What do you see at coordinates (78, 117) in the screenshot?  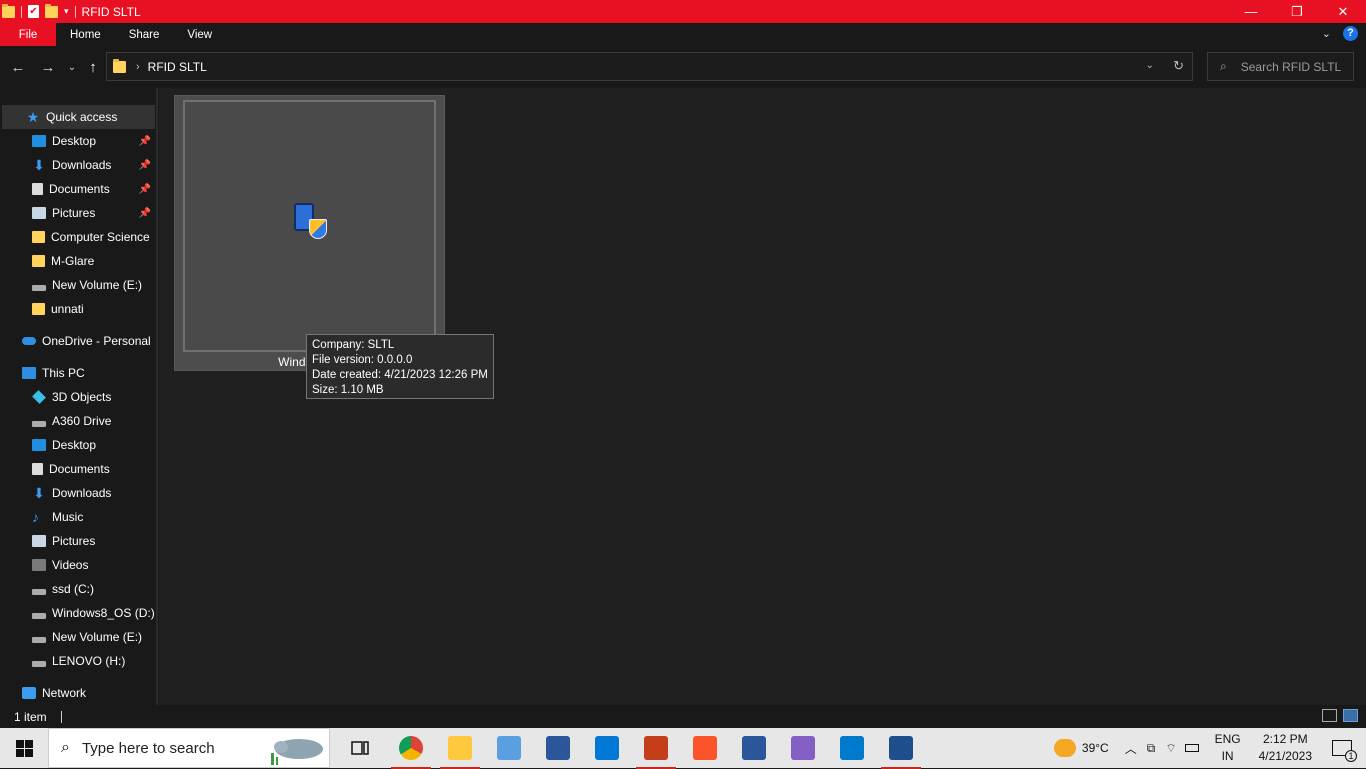 I see `sidebar-item-quick-access: ★ Quick access` at bounding box center [78, 117].